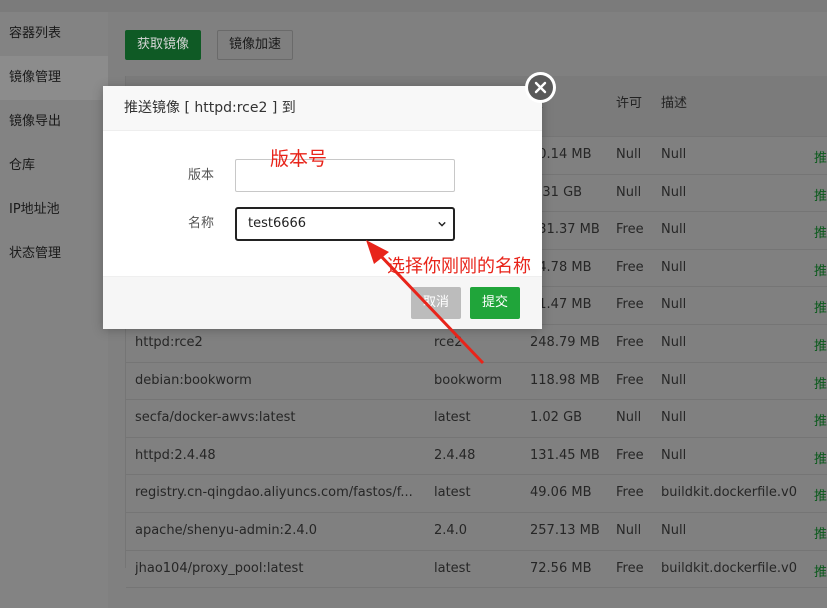 This screenshot has height=608, width=827. I want to click on name-select: test6666, so click(345, 224).